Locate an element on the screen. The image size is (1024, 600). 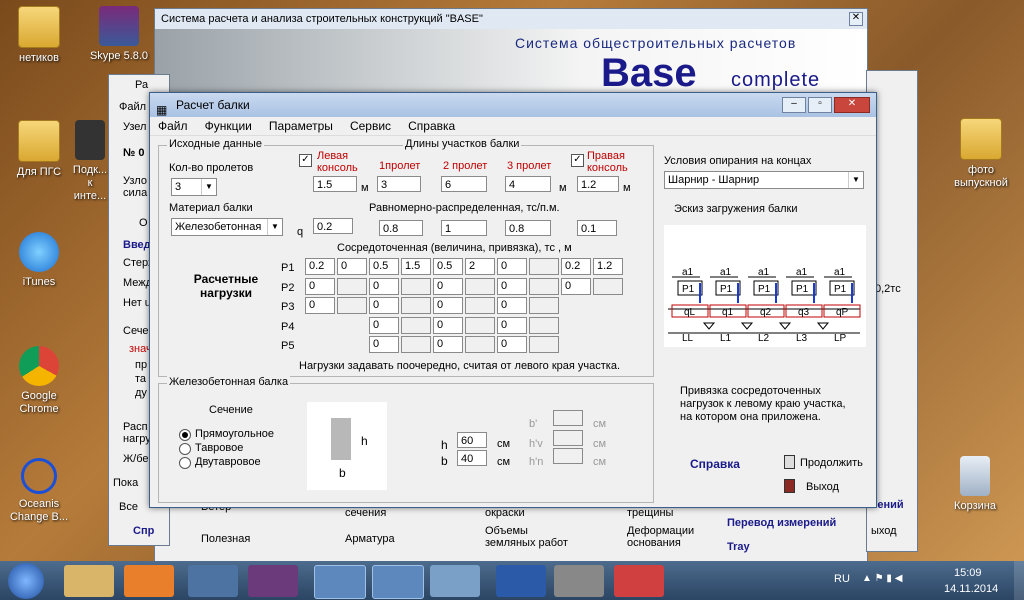
length-span1: 3 is located at coordinates (399, 184).